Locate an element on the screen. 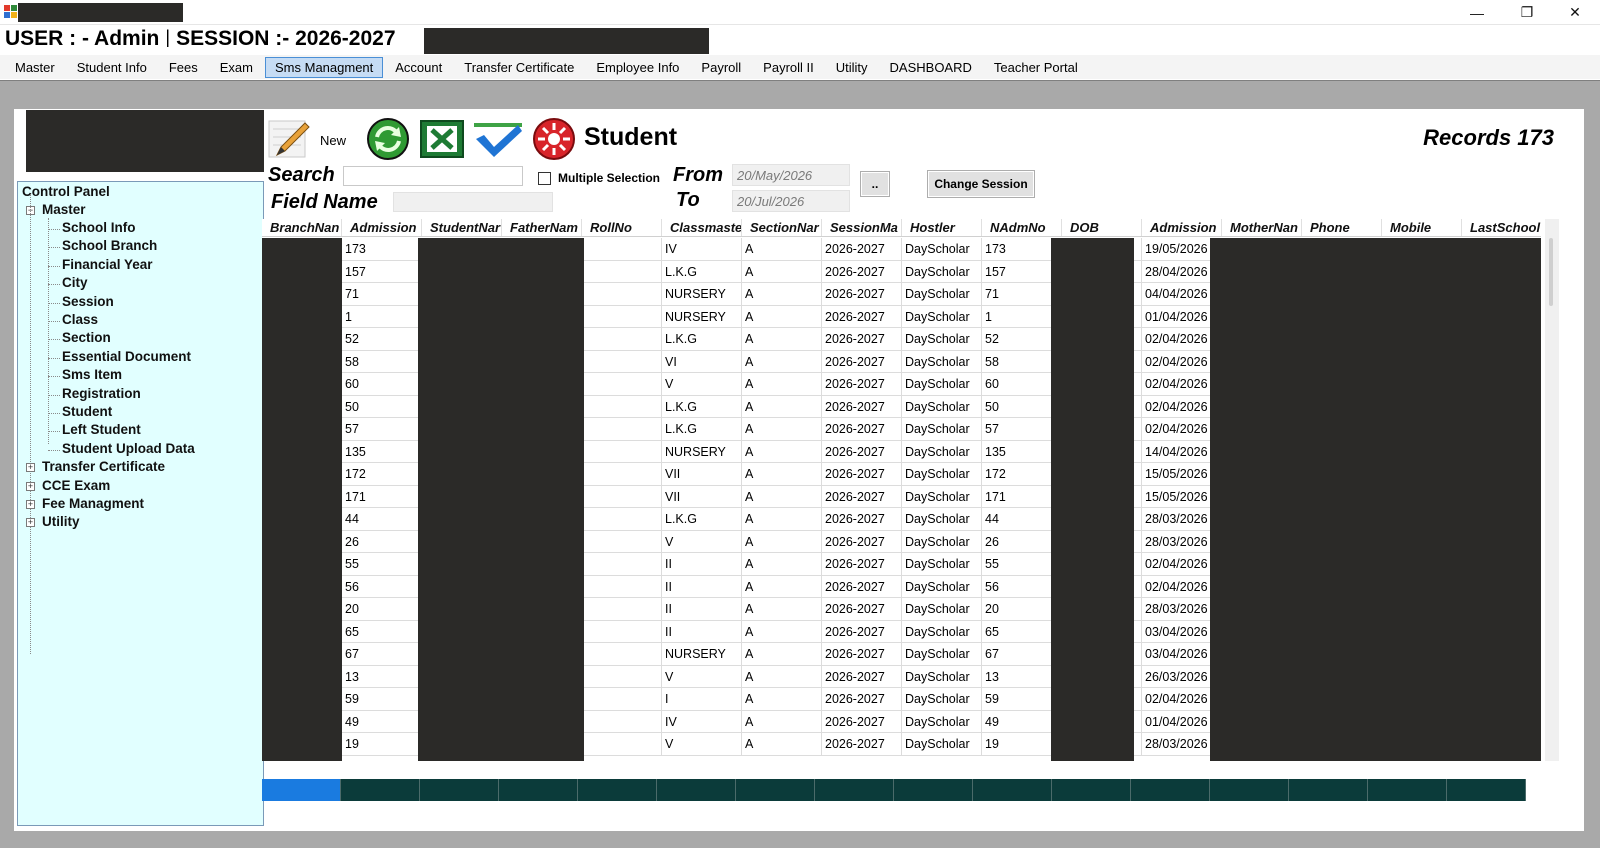 Image resolution: width=1600 pixels, height=848 pixels. table-cell: 59 is located at coordinates (382, 699).